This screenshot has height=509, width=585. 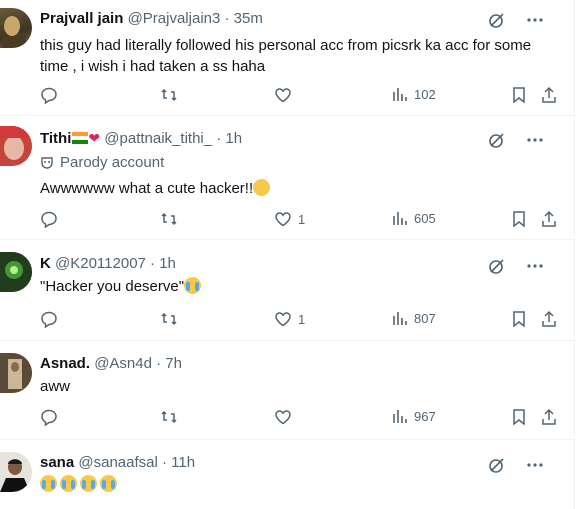 What do you see at coordinates (65, 363) in the screenshot?
I see `display-name: Asnad.` at bounding box center [65, 363].